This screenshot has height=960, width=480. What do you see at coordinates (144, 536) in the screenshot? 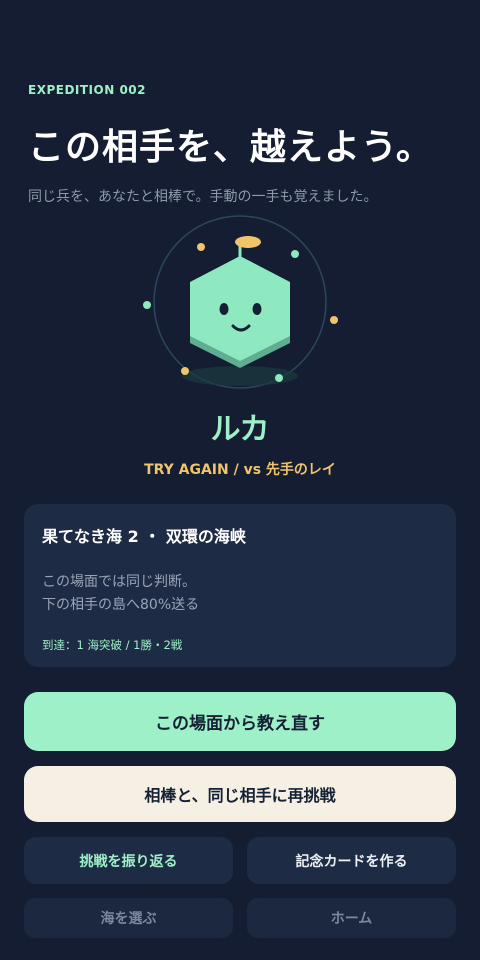
I see `stage-title: 果てなき海 2 ・ 双環の海峡` at bounding box center [144, 536].